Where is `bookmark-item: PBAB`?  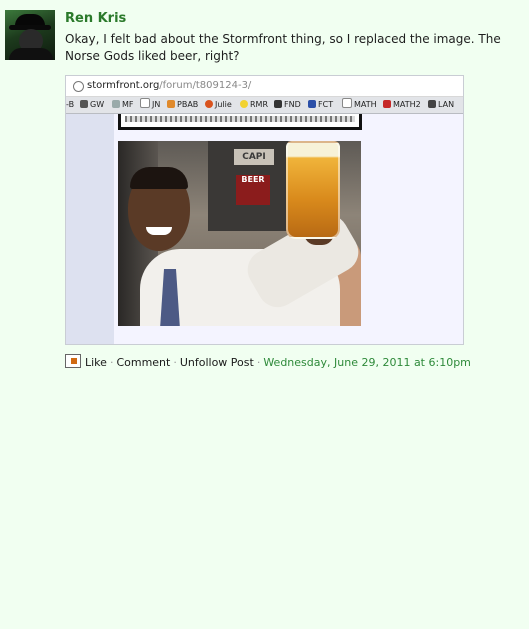
bookmark-item: PBAB is located at coordinates (182, 105).